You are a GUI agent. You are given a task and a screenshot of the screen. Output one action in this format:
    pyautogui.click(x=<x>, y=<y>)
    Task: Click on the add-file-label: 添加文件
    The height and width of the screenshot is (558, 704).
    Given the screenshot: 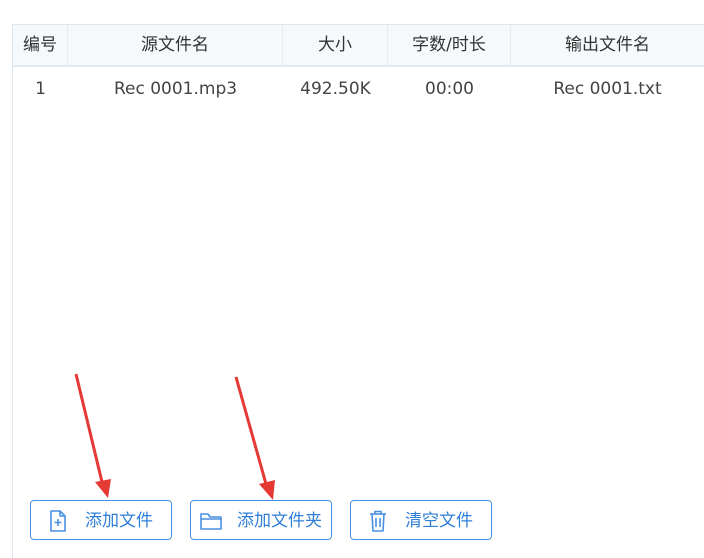 What is the action you would take?
    pyautogui.click(x=119, y=521)
    